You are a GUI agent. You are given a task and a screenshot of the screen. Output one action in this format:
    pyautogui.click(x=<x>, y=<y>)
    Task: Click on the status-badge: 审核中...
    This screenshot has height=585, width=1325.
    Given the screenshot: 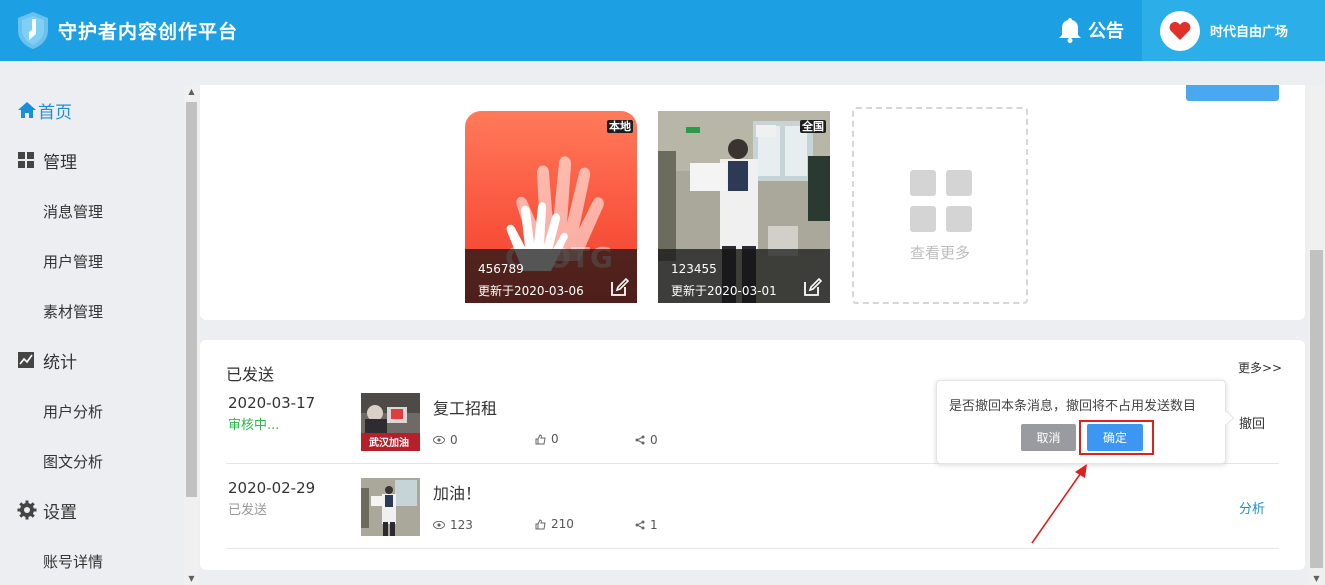 What is the action you would take?
    pyautogui.click(x=254, y=425)
    